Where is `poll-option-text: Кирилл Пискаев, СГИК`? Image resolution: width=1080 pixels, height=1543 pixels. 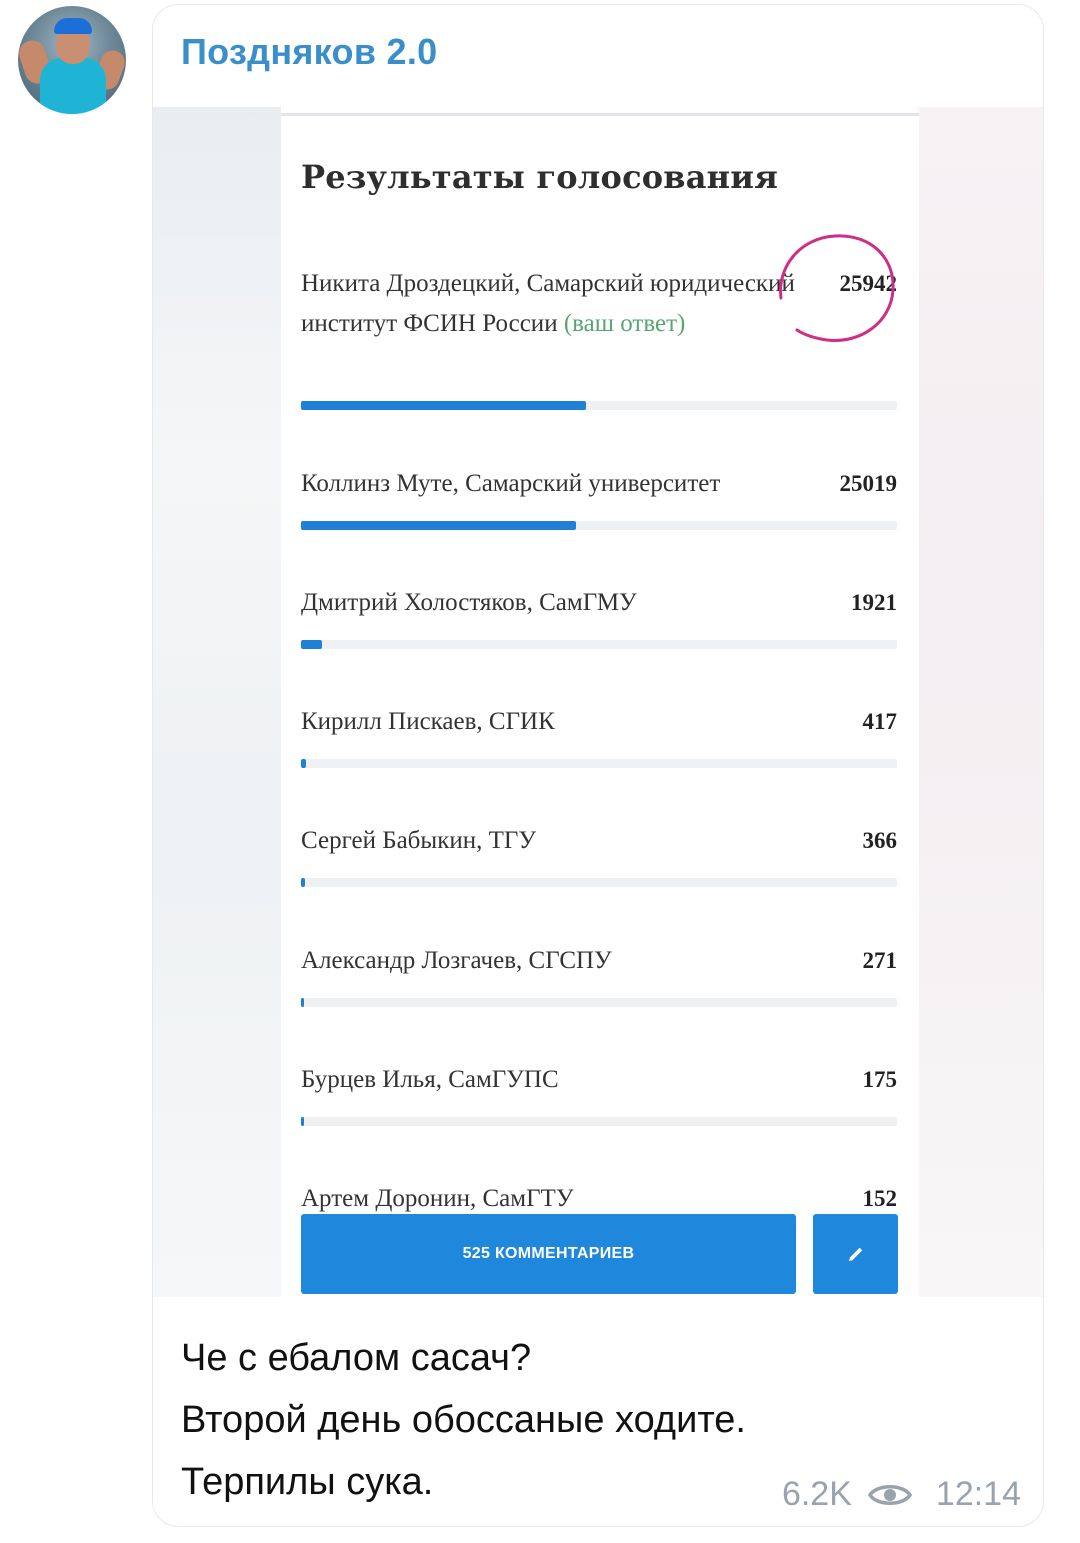
poll-option-text: Кирилл Пискаев, СГИК is located at coordinates (428, 721).